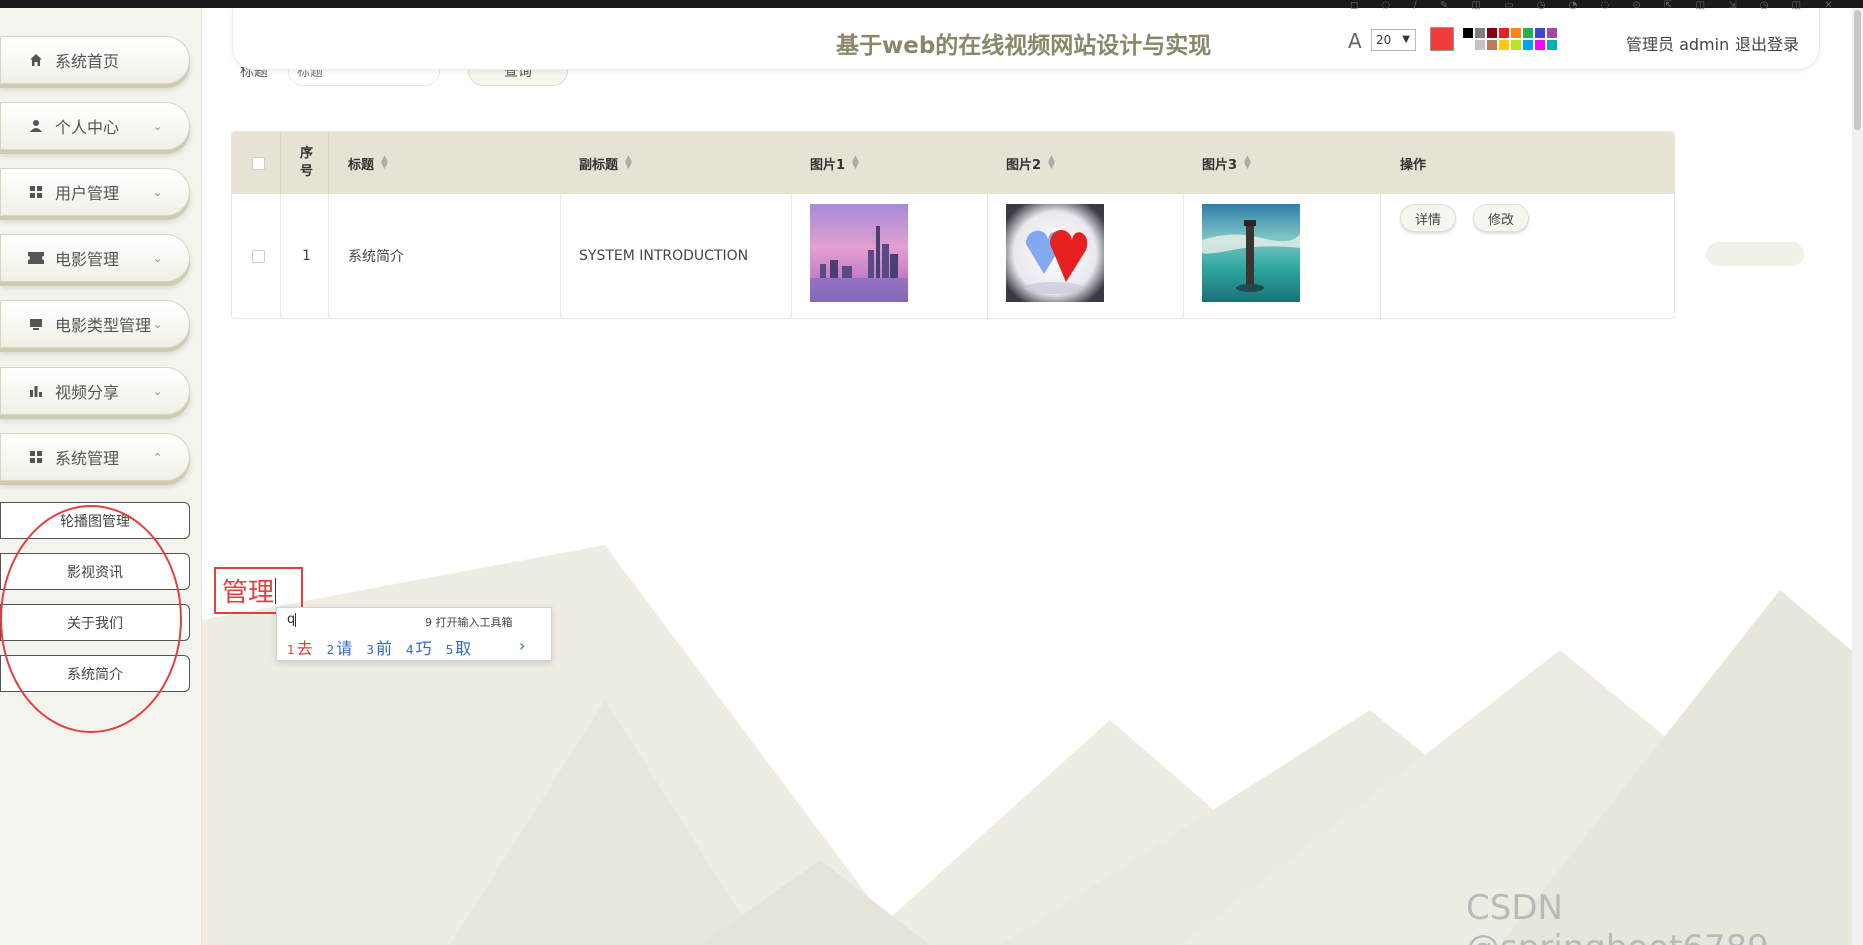  I want to click on font-size-value: 20, so click(1384, 40).